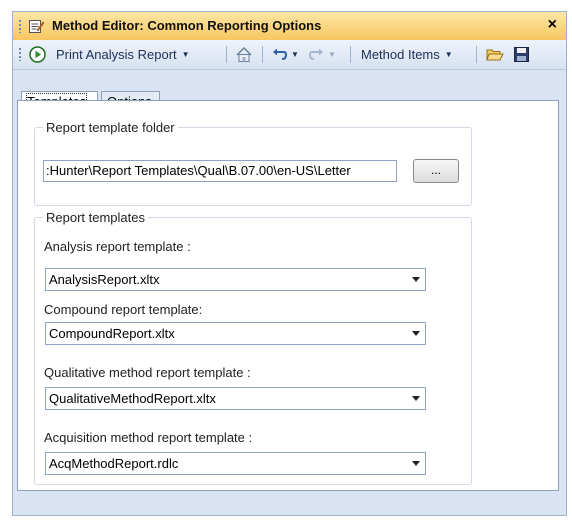 The image size is (572, 521). I want to click on open-button, so click(495, 54).